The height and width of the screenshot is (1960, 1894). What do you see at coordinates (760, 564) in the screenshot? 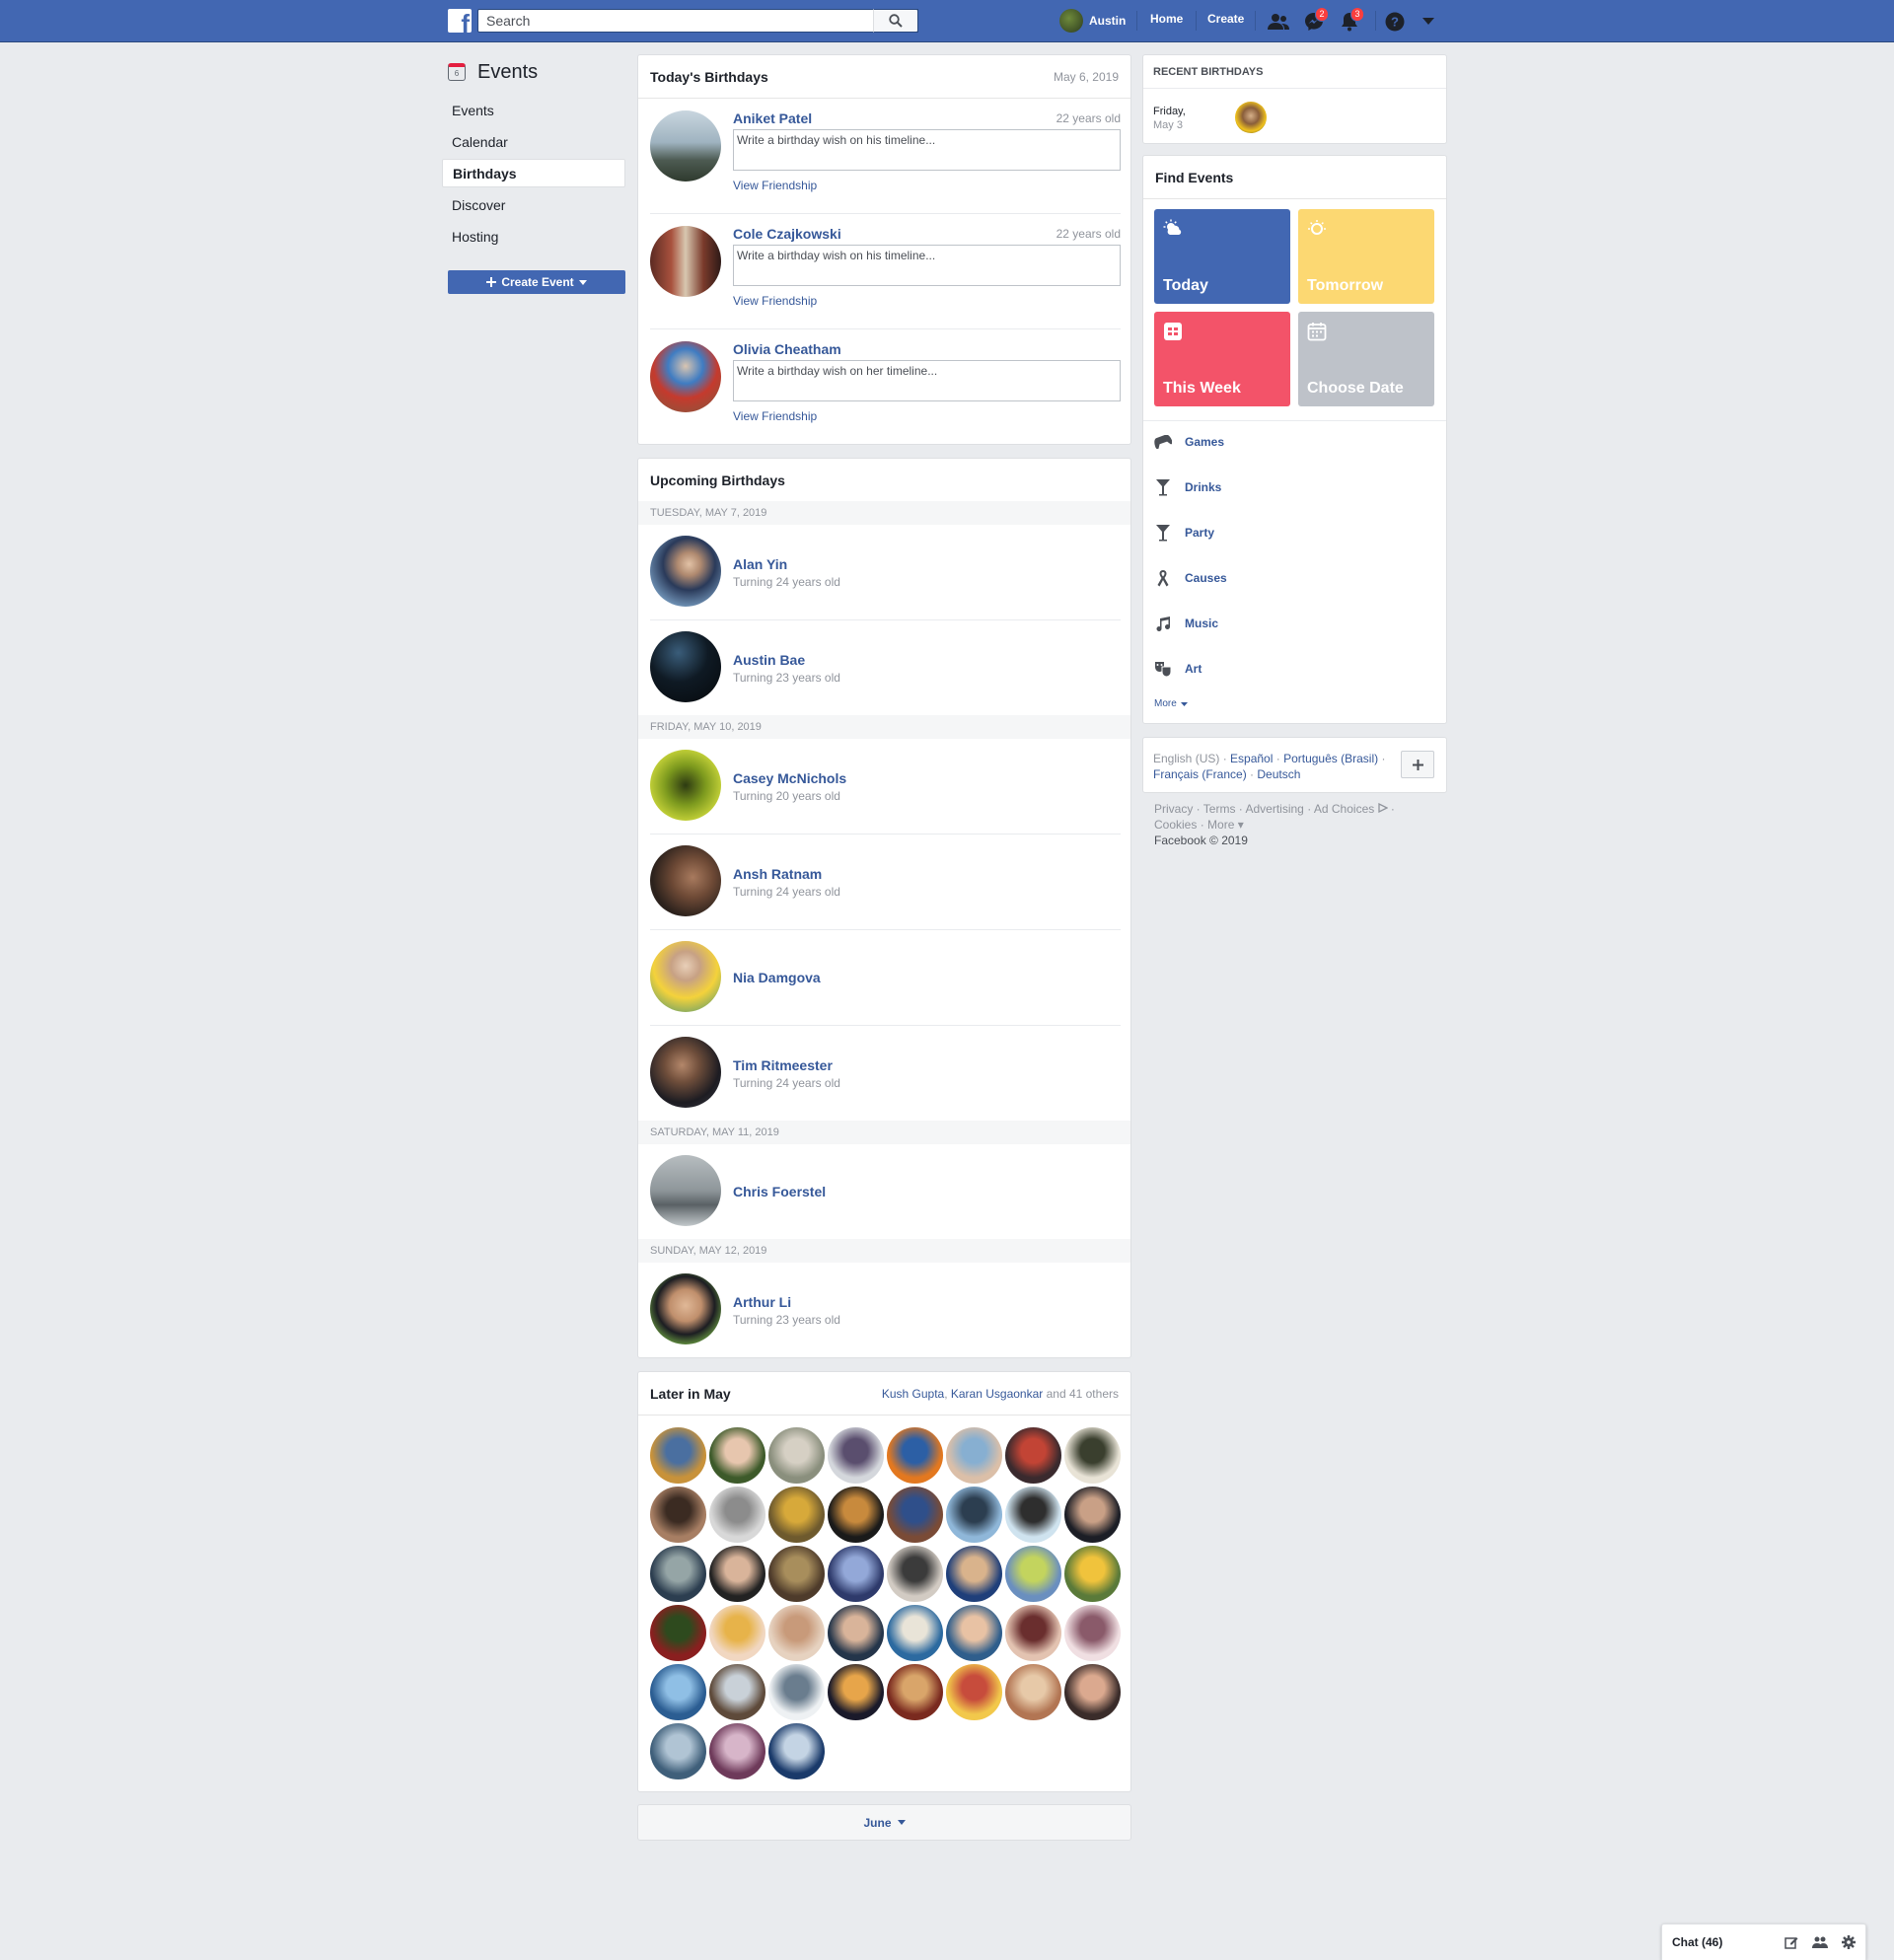
I see `friend-name-link: Alan Yin` at bounding box center [760, 564].